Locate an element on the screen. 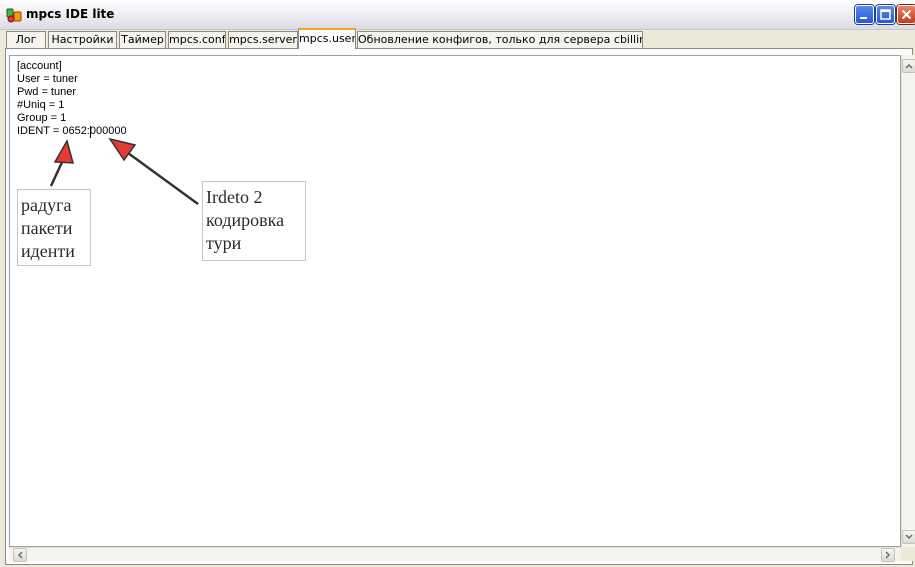 Image resolution: width=915 pixels, height=567 pixels. arrow-line-right is located at coordinates (163, 178).